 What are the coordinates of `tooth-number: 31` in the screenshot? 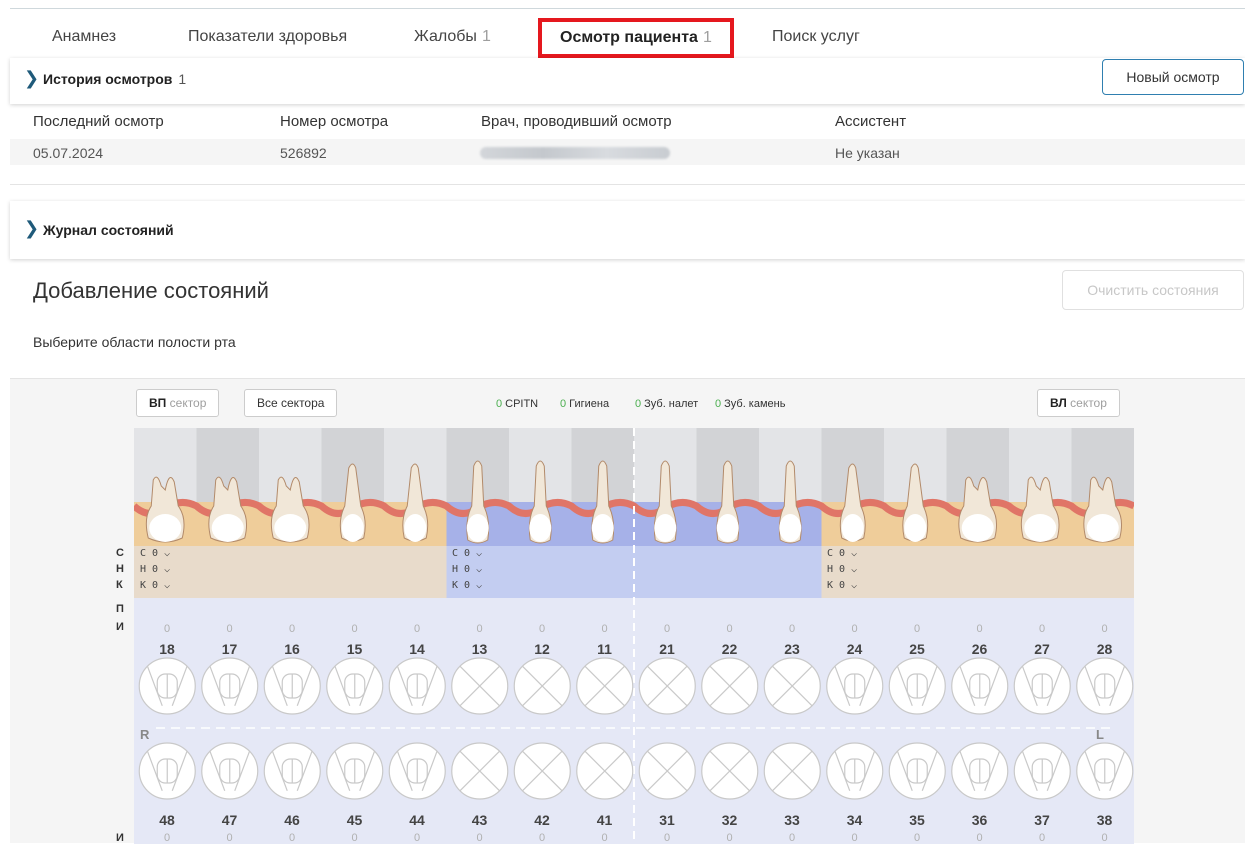 It's located at (667, 820).